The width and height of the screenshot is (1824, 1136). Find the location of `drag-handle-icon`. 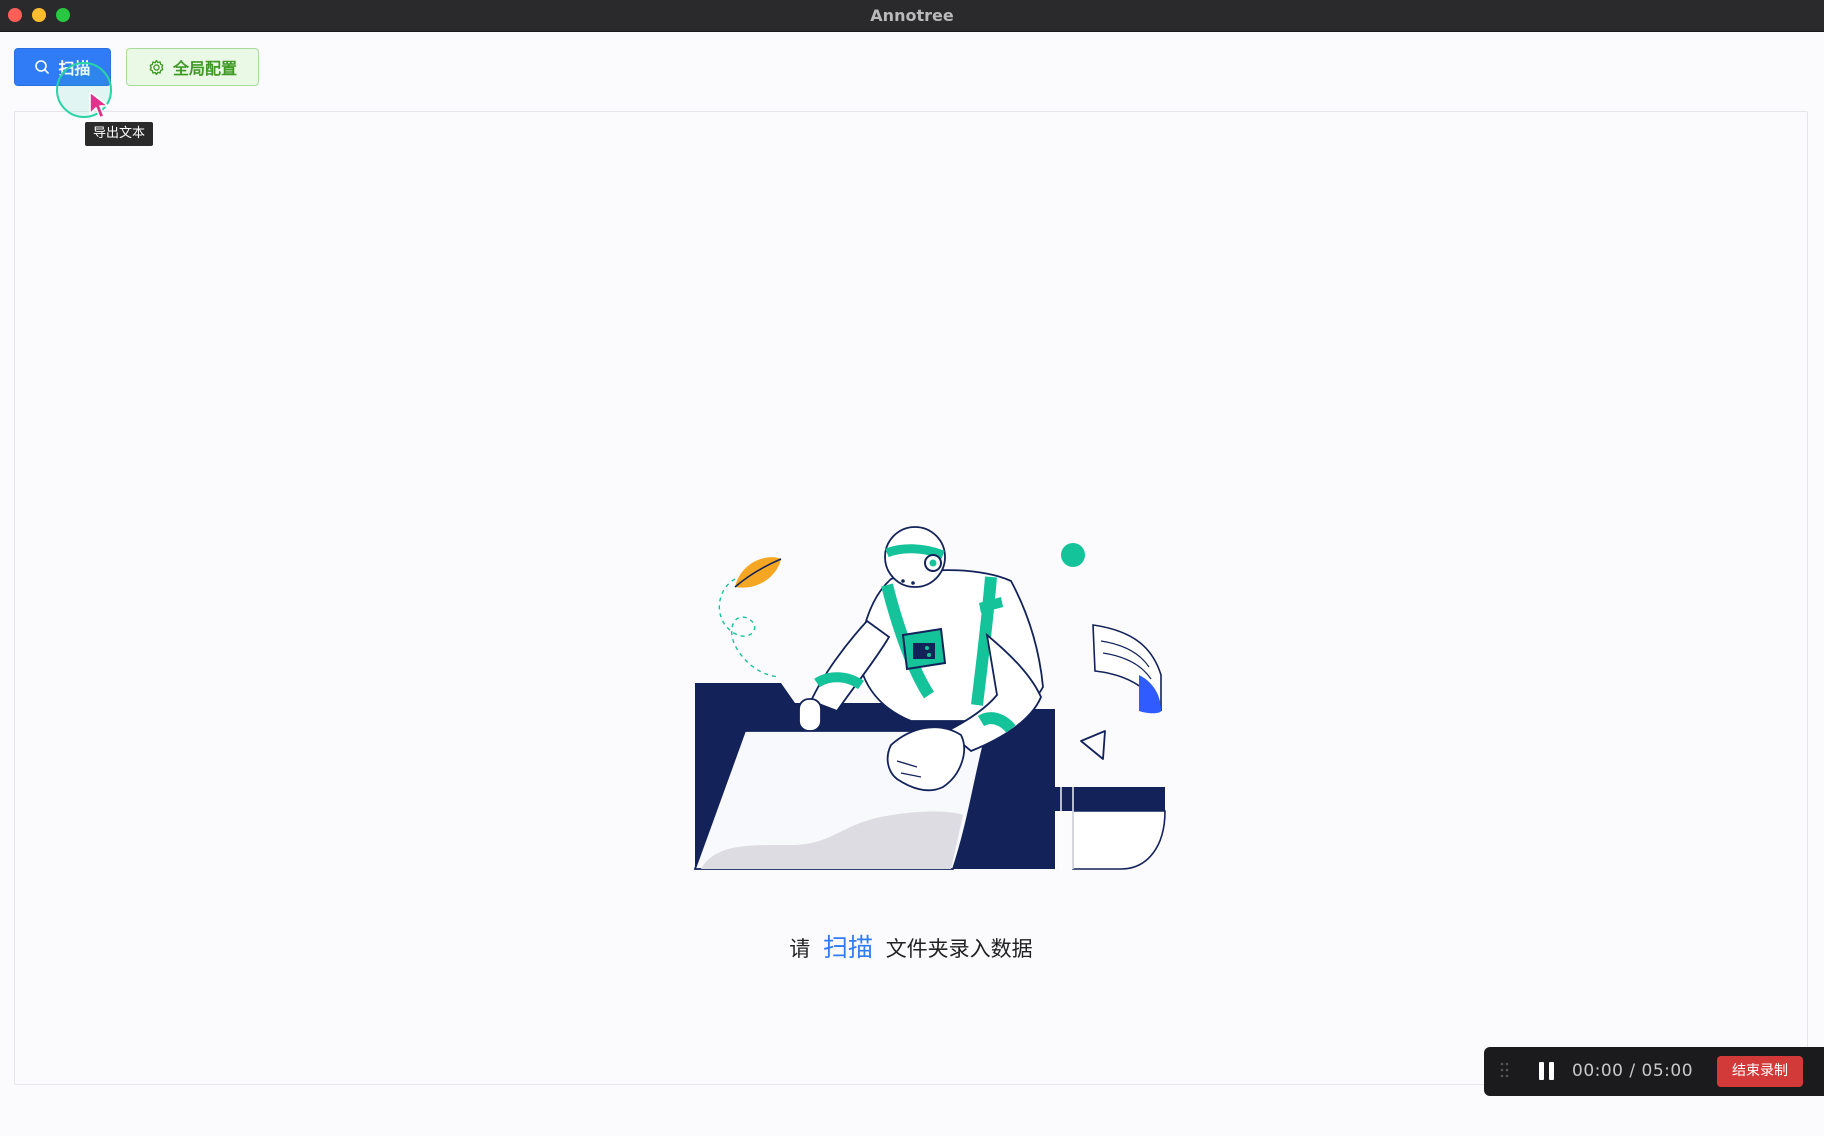

drag-handle-icon is located at coordinates (1505, 1073).